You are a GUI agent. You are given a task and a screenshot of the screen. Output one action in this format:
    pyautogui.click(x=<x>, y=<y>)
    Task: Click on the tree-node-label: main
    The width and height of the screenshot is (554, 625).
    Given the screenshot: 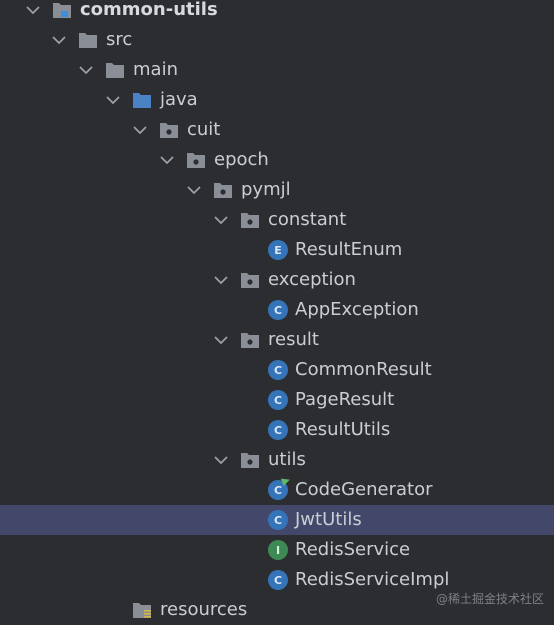 What is the action you would take?
    pyautogui.click(x=155, y=69)
    